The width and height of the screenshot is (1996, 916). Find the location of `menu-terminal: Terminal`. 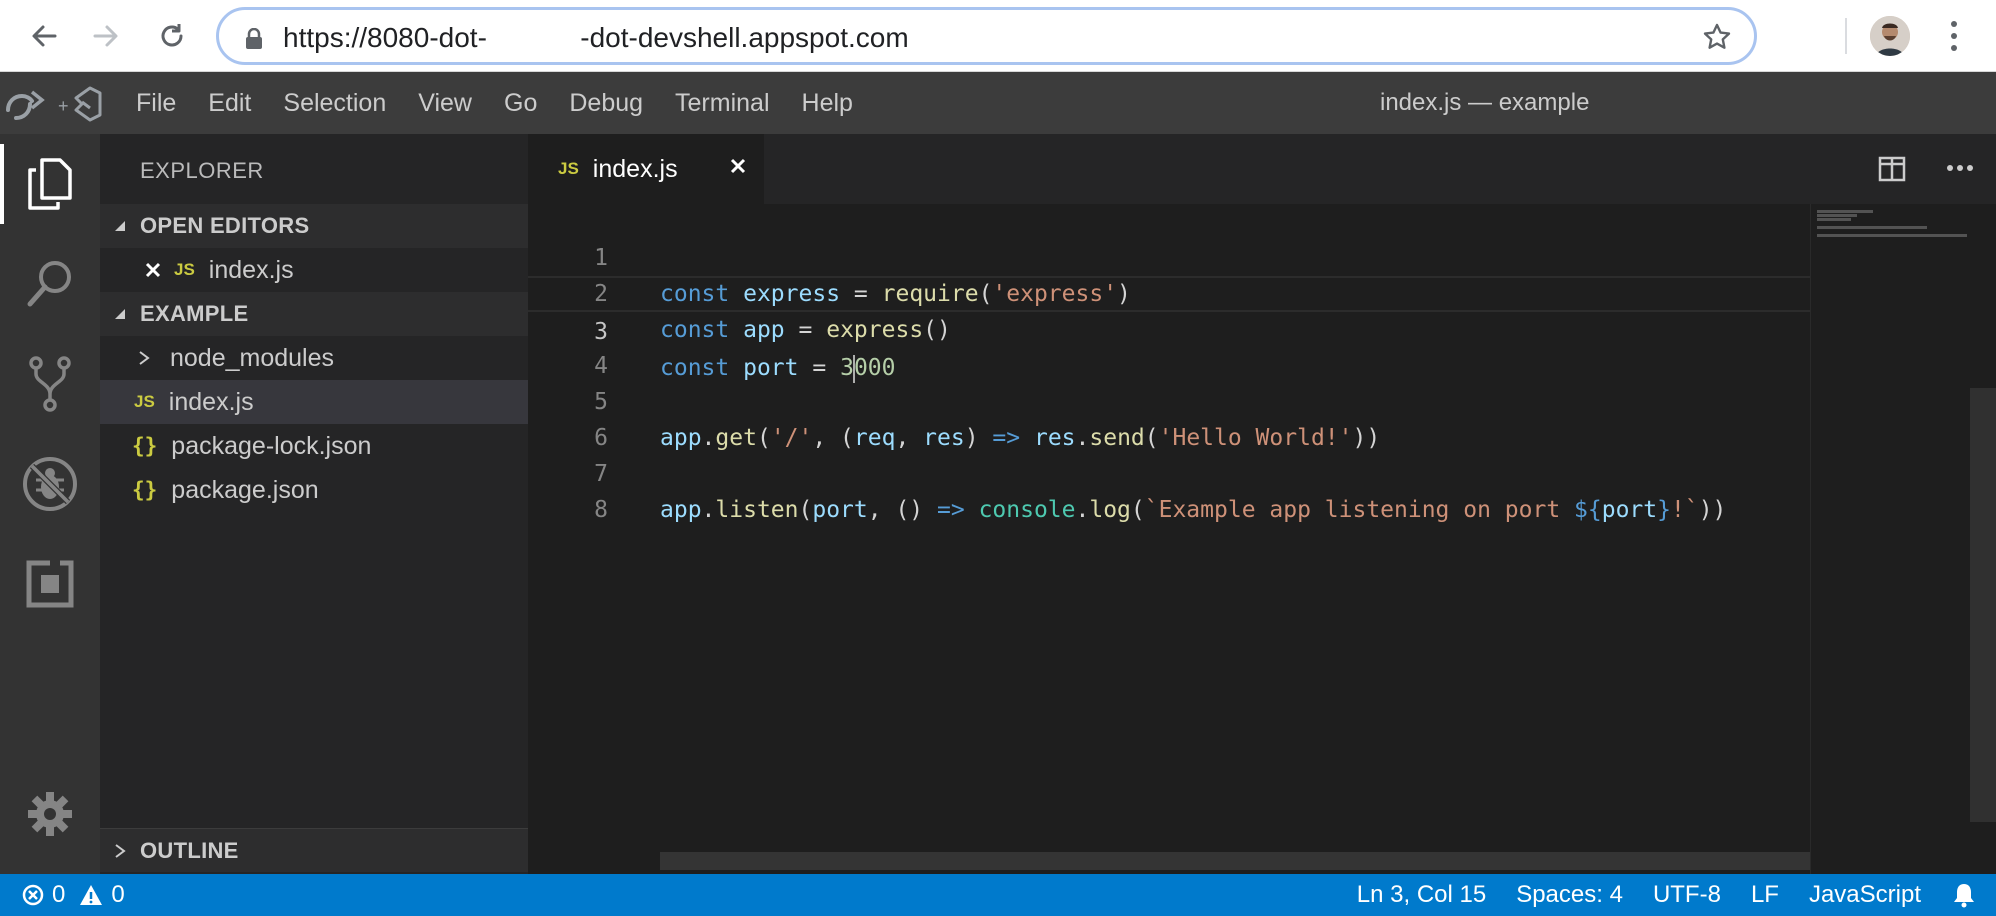

menu-terminal: Terminal is located at coordinates (722, 103).